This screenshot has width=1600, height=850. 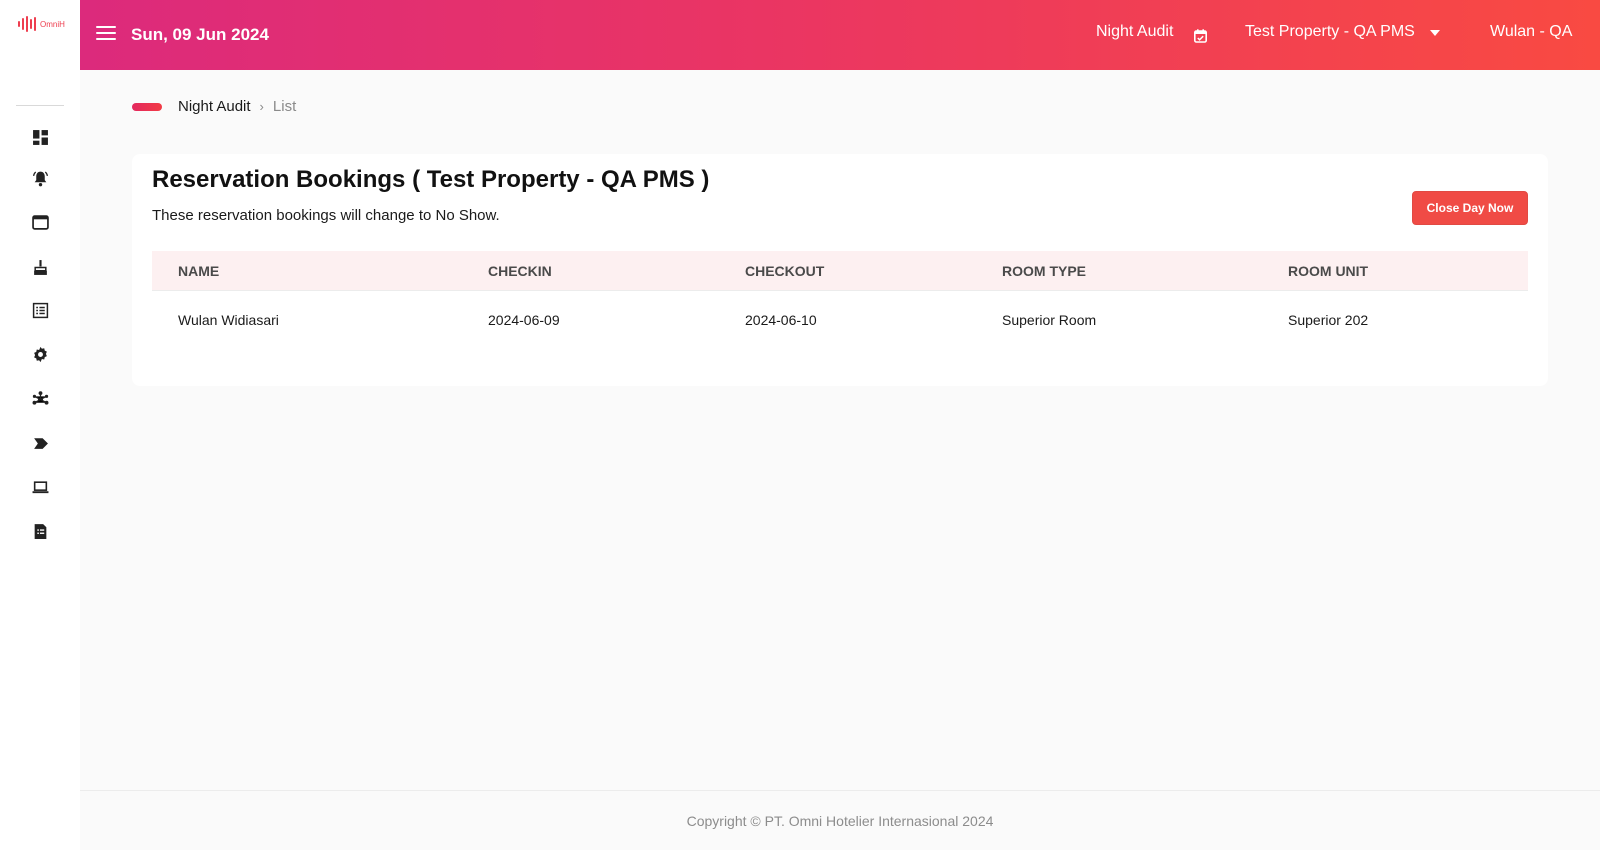 What do you see at coordinates (520, 271) in the screenshot?
I see `column-header-checkin: CHECKIN` at bounding box center [520, 271].